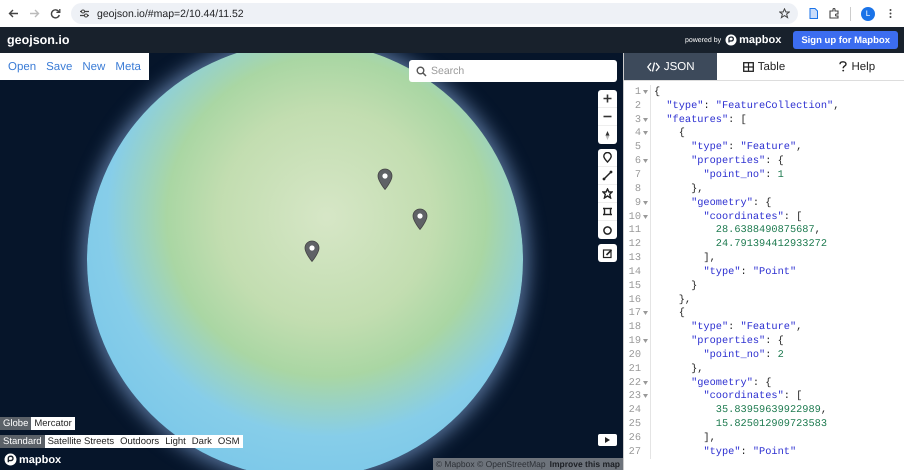 The height and width of the screenshot is (470, 904). I want to click on puzzle-piece-icon, so click(834, 13).